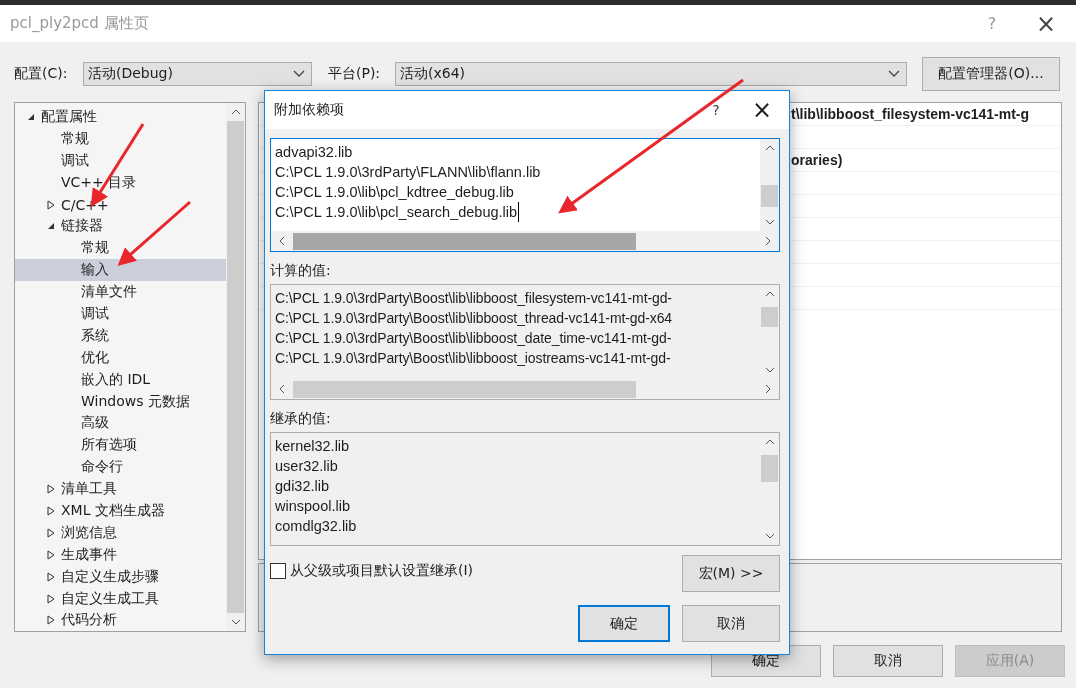  What do you see at coordinates (120, 423) in the screenshot?
I see `tree-item: 高级` at bounding box center [120, 423].